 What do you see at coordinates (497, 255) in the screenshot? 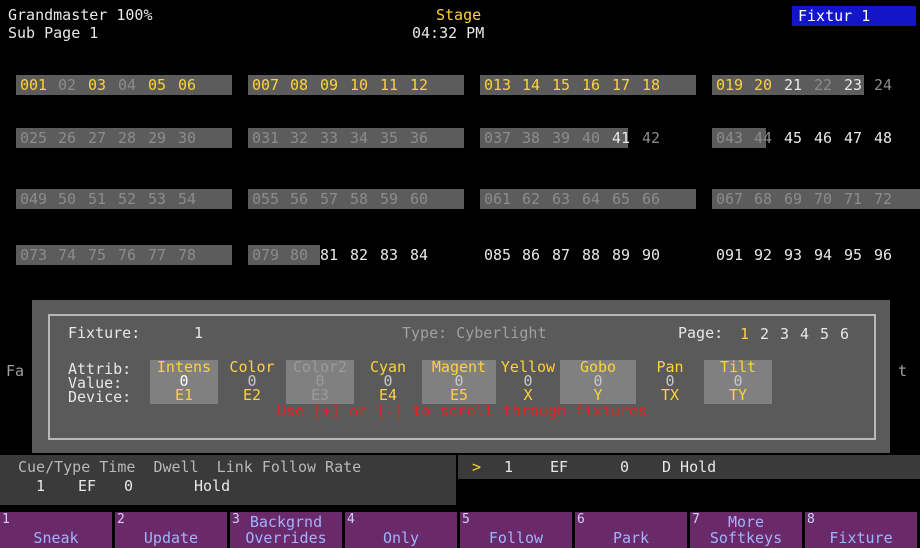
I see `channel-085: 085` at bounding box center [497, 255].